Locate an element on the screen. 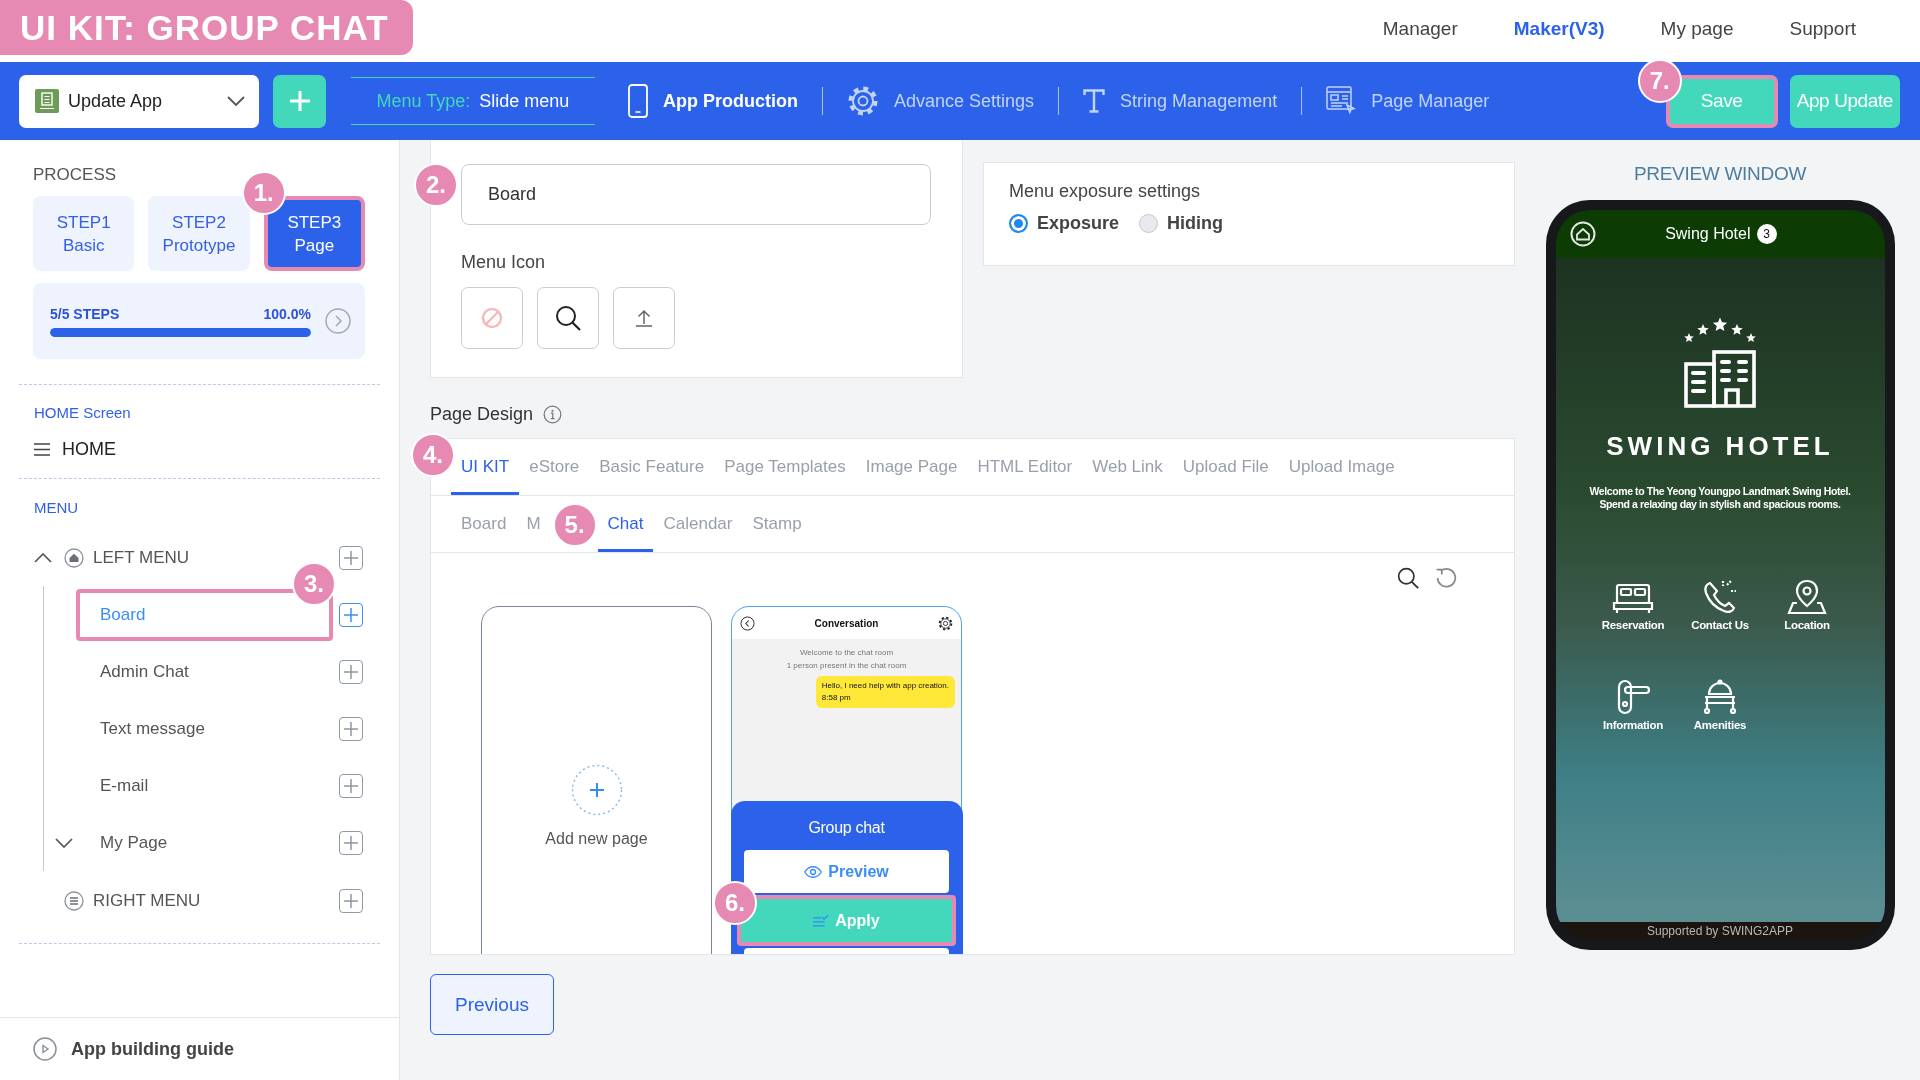 Image resolution: width=1920 pixels, height=1080 pixels. menu-tile: Location is located at coordinates (1807, 605).